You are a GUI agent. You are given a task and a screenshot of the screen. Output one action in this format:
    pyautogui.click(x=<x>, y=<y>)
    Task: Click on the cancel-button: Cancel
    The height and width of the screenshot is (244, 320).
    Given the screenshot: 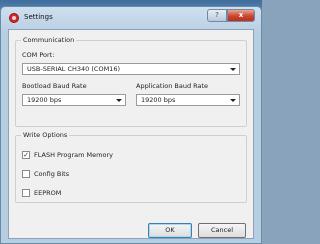 What is the action you would take?
    pyautogui.click(x=222, y=230)
    